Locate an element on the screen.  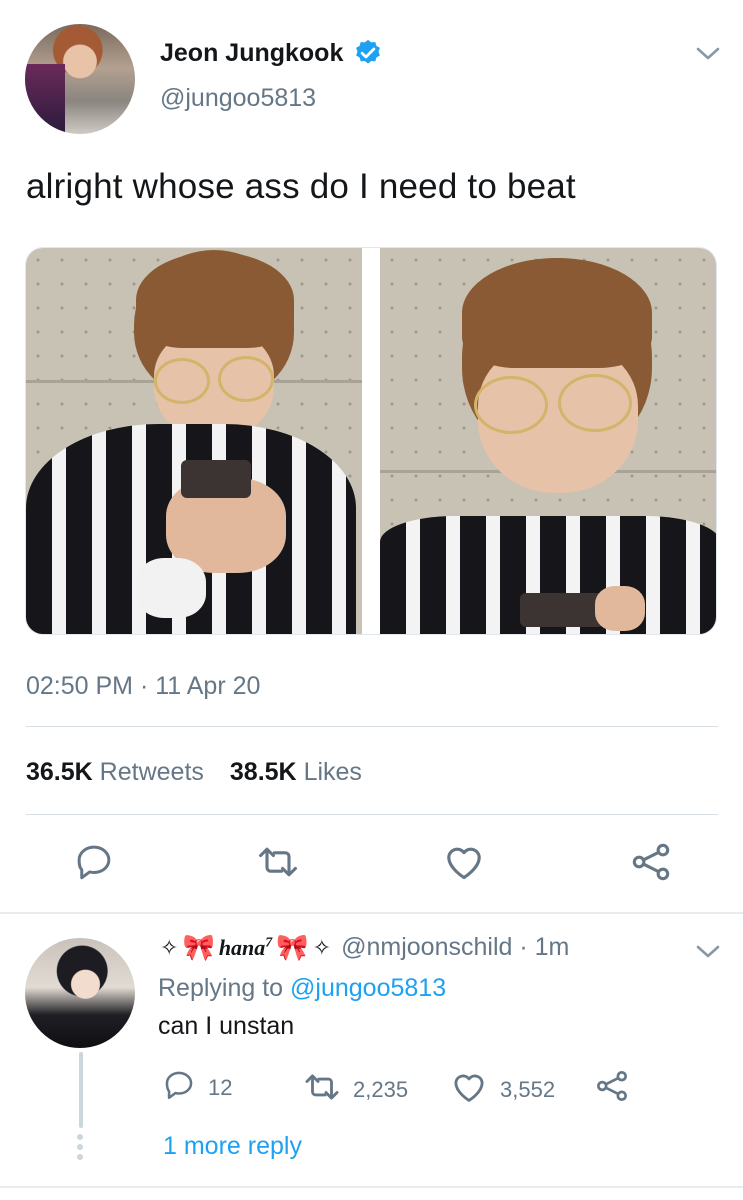
author-name-row: Jeon Jungkook is located at coordinates (271, 53).